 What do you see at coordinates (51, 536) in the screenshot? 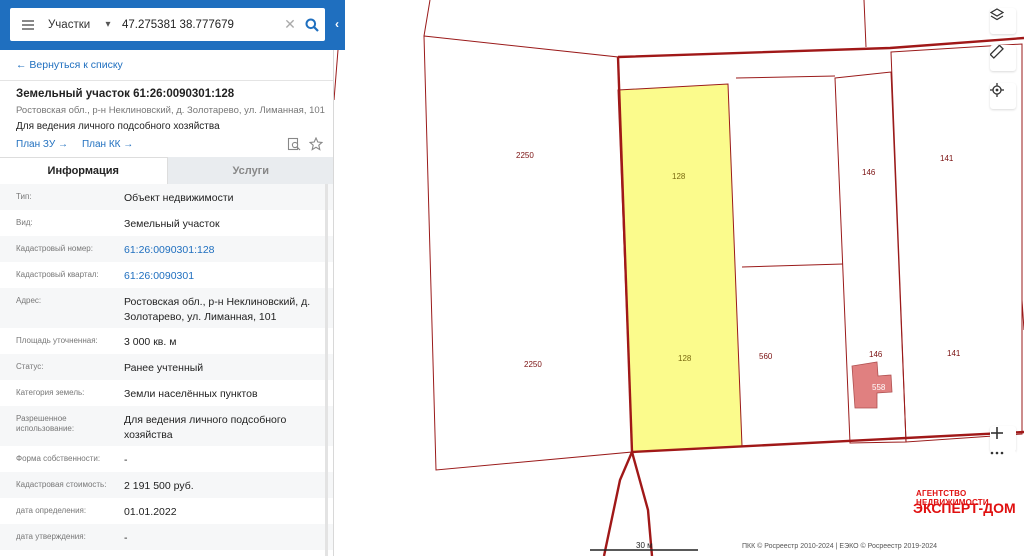
I see `row-label: дата утверждения:` at bounding box center [51, 536].